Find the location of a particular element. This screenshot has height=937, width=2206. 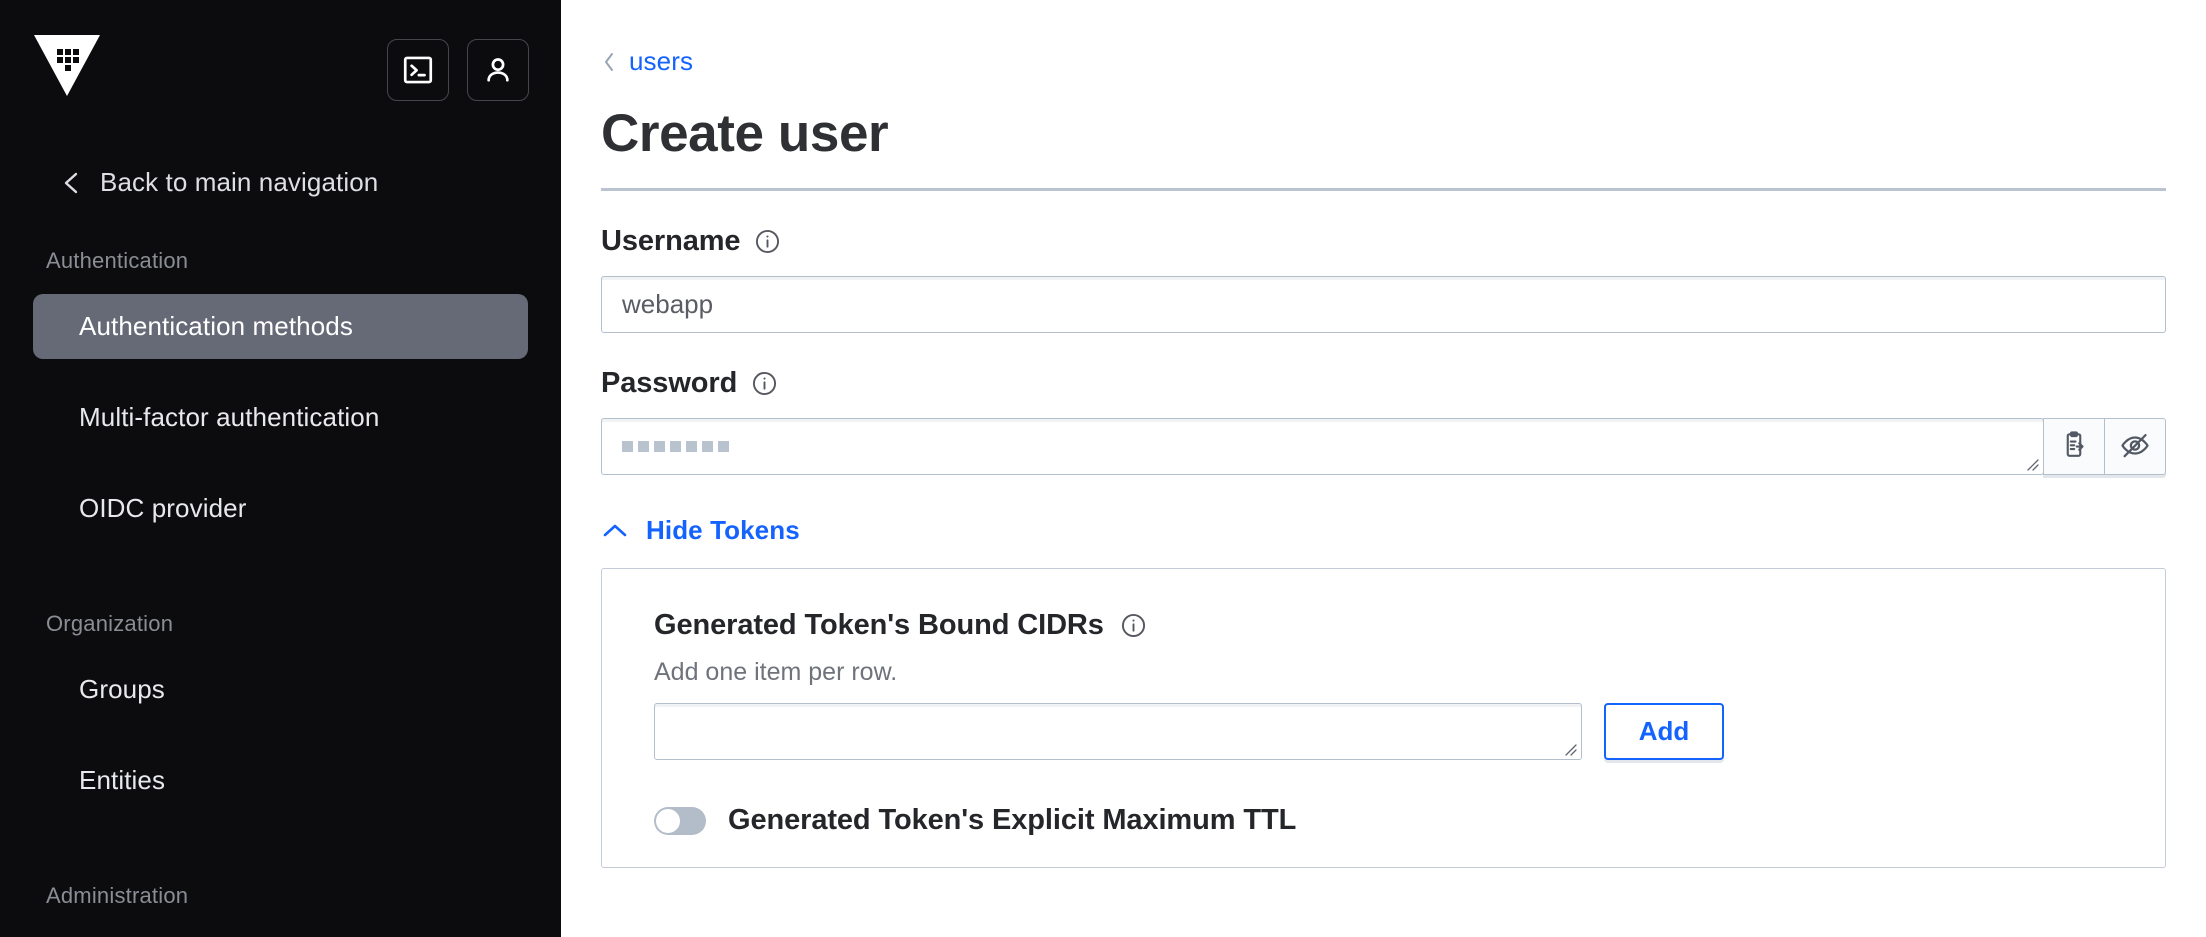

back-to-main-navigation-button: Back to main navigation is located at coordinates (219, 182).